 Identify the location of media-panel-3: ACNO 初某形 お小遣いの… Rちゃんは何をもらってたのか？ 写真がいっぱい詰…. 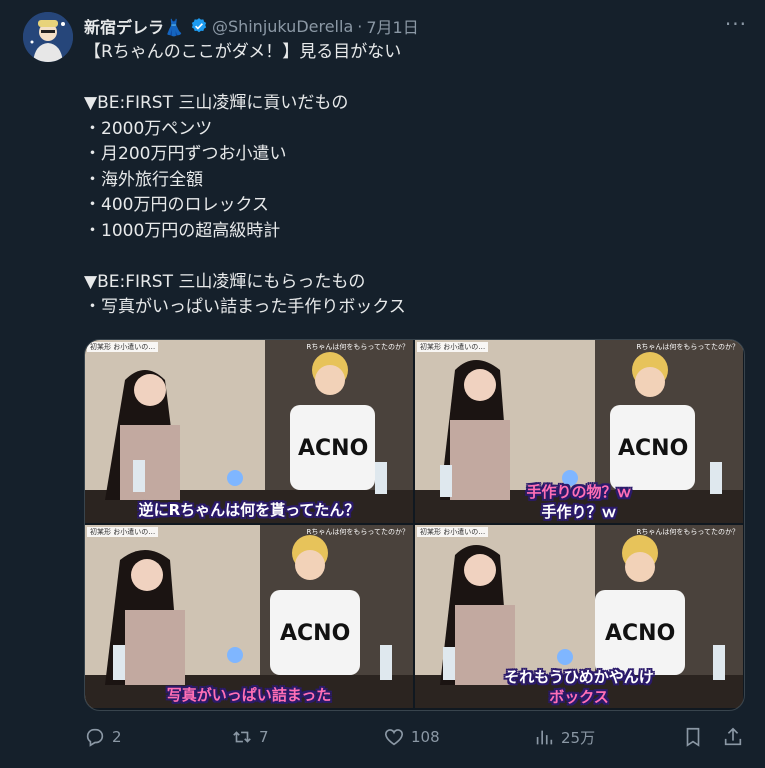
(249, 616).